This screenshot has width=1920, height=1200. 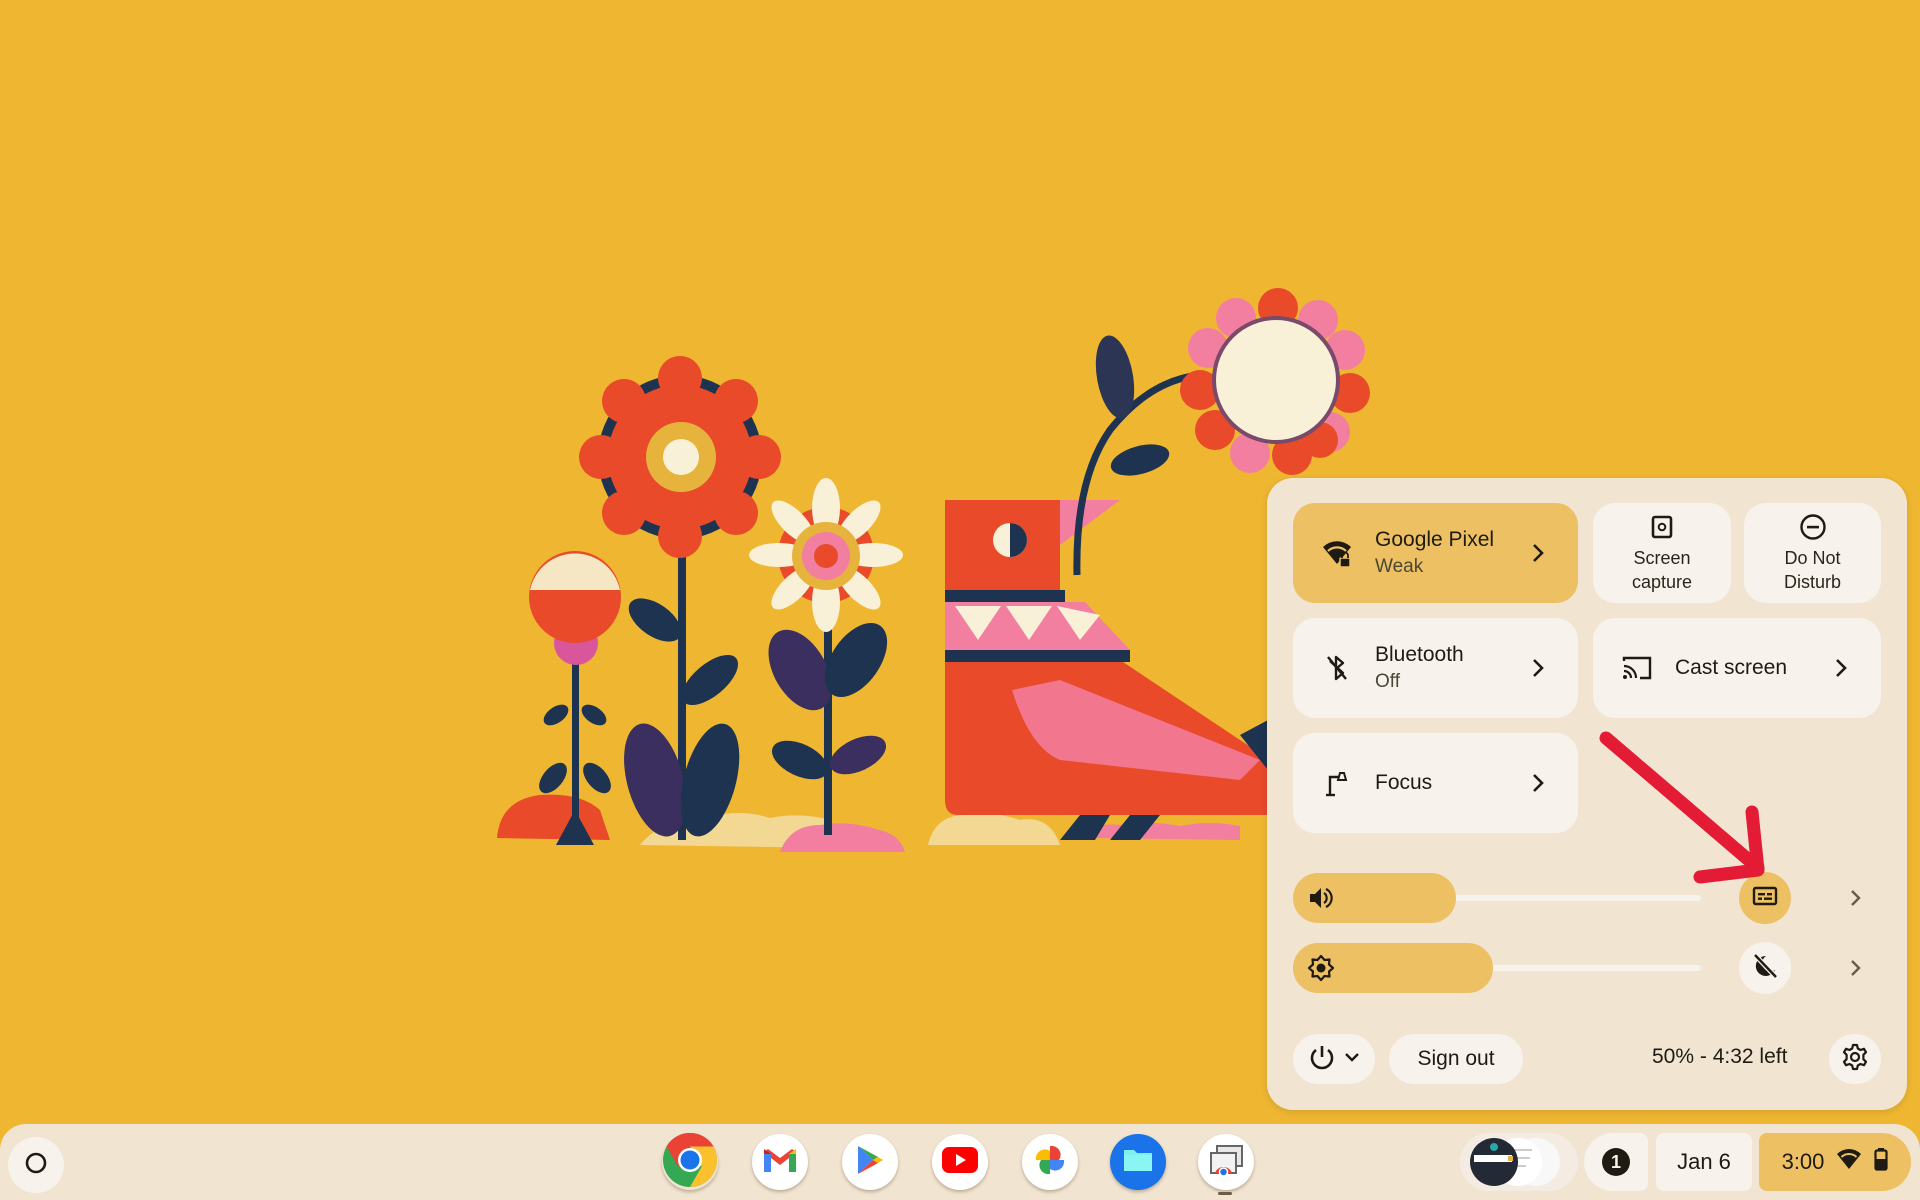 I want to click on play-store-icon, so click(x=870, y=1162).